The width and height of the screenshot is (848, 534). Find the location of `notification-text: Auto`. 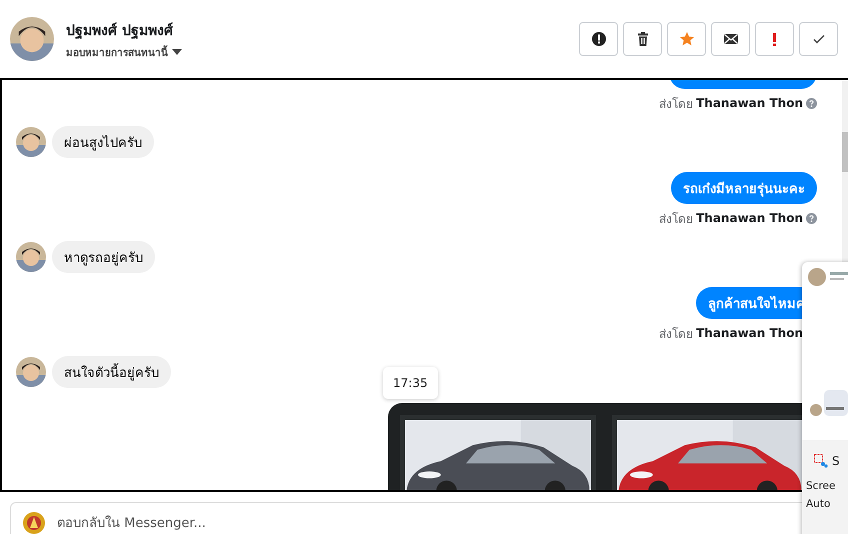

notification-text: Auto is located at coordinates (819, 504).